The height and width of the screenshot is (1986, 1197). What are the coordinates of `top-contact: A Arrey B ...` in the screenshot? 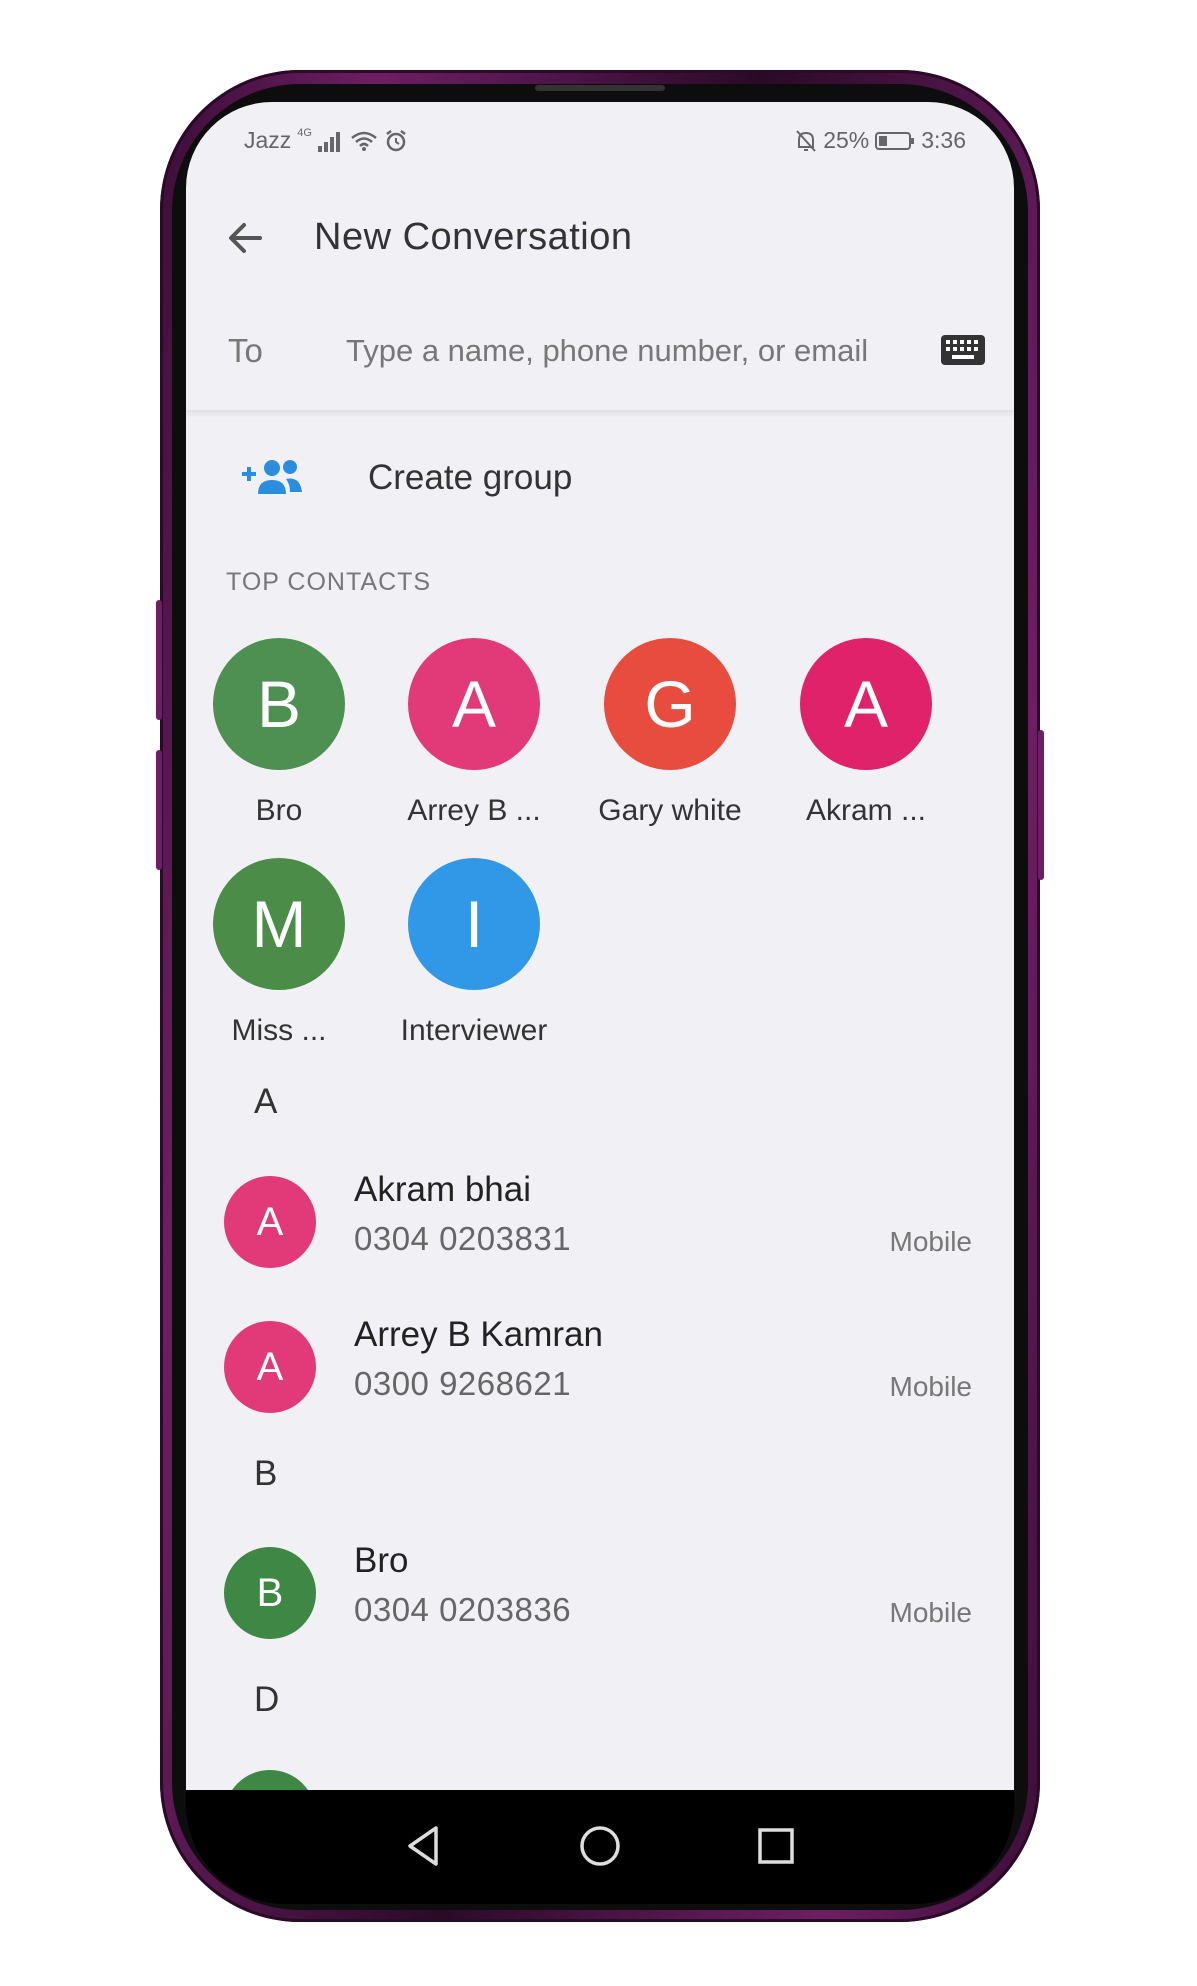 It's located at (474, 738).